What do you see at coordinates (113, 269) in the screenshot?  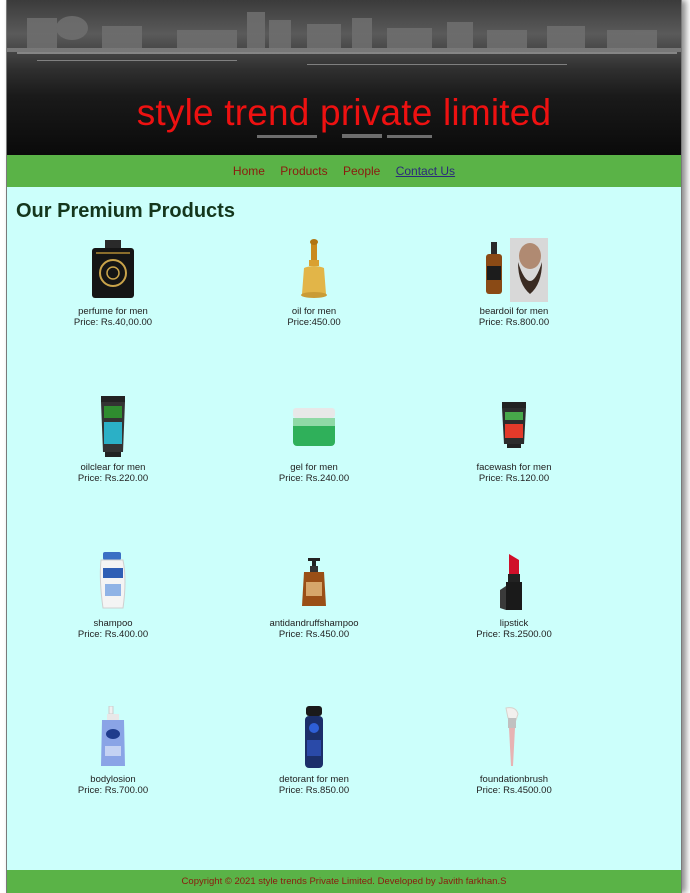 I see `perfume-bottle-icon` at bounding box center [113, 269].